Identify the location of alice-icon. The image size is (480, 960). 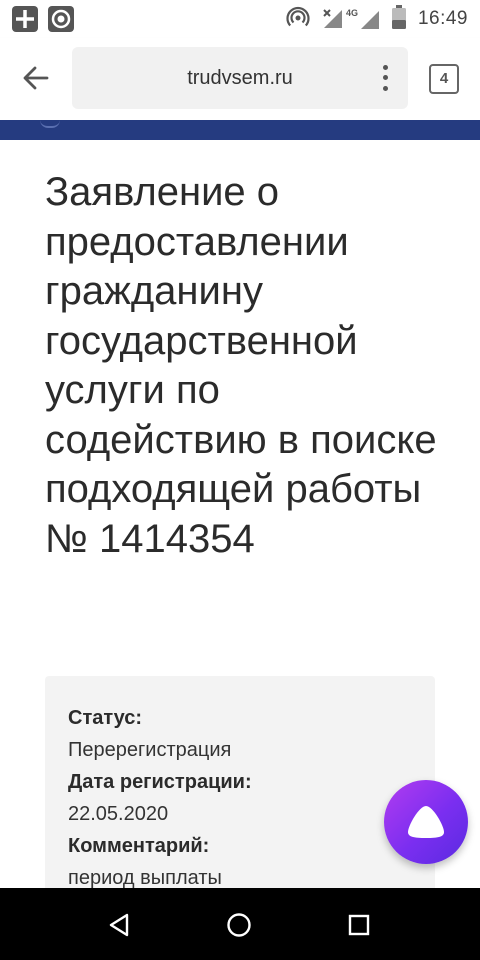
(426, 822).